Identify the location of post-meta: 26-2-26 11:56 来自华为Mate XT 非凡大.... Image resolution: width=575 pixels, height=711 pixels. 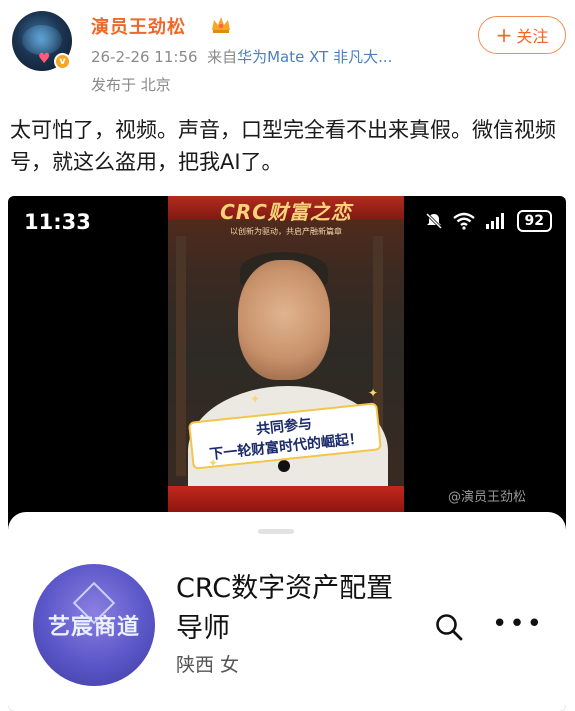
(241, 56).